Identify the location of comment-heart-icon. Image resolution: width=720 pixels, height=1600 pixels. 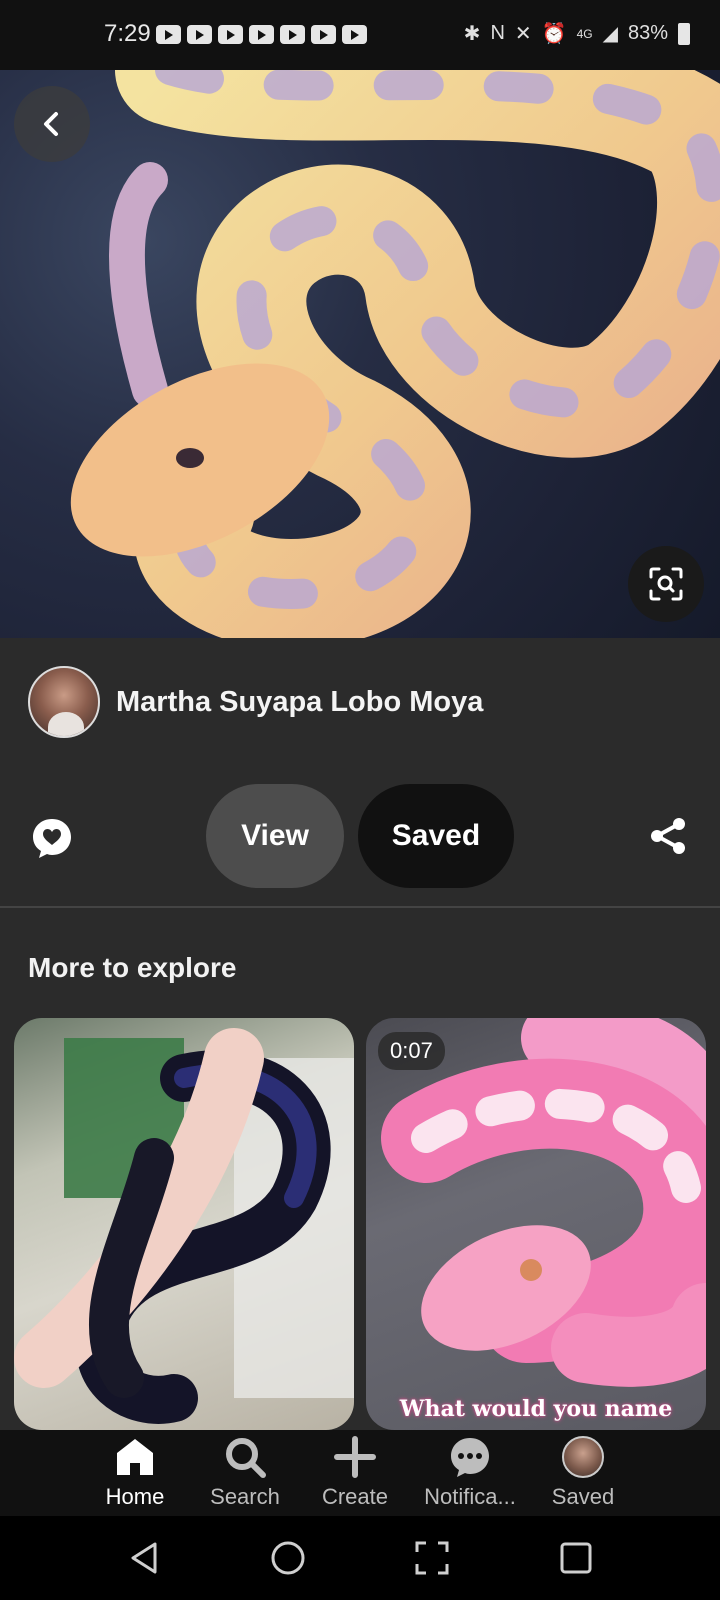
(52, 838).